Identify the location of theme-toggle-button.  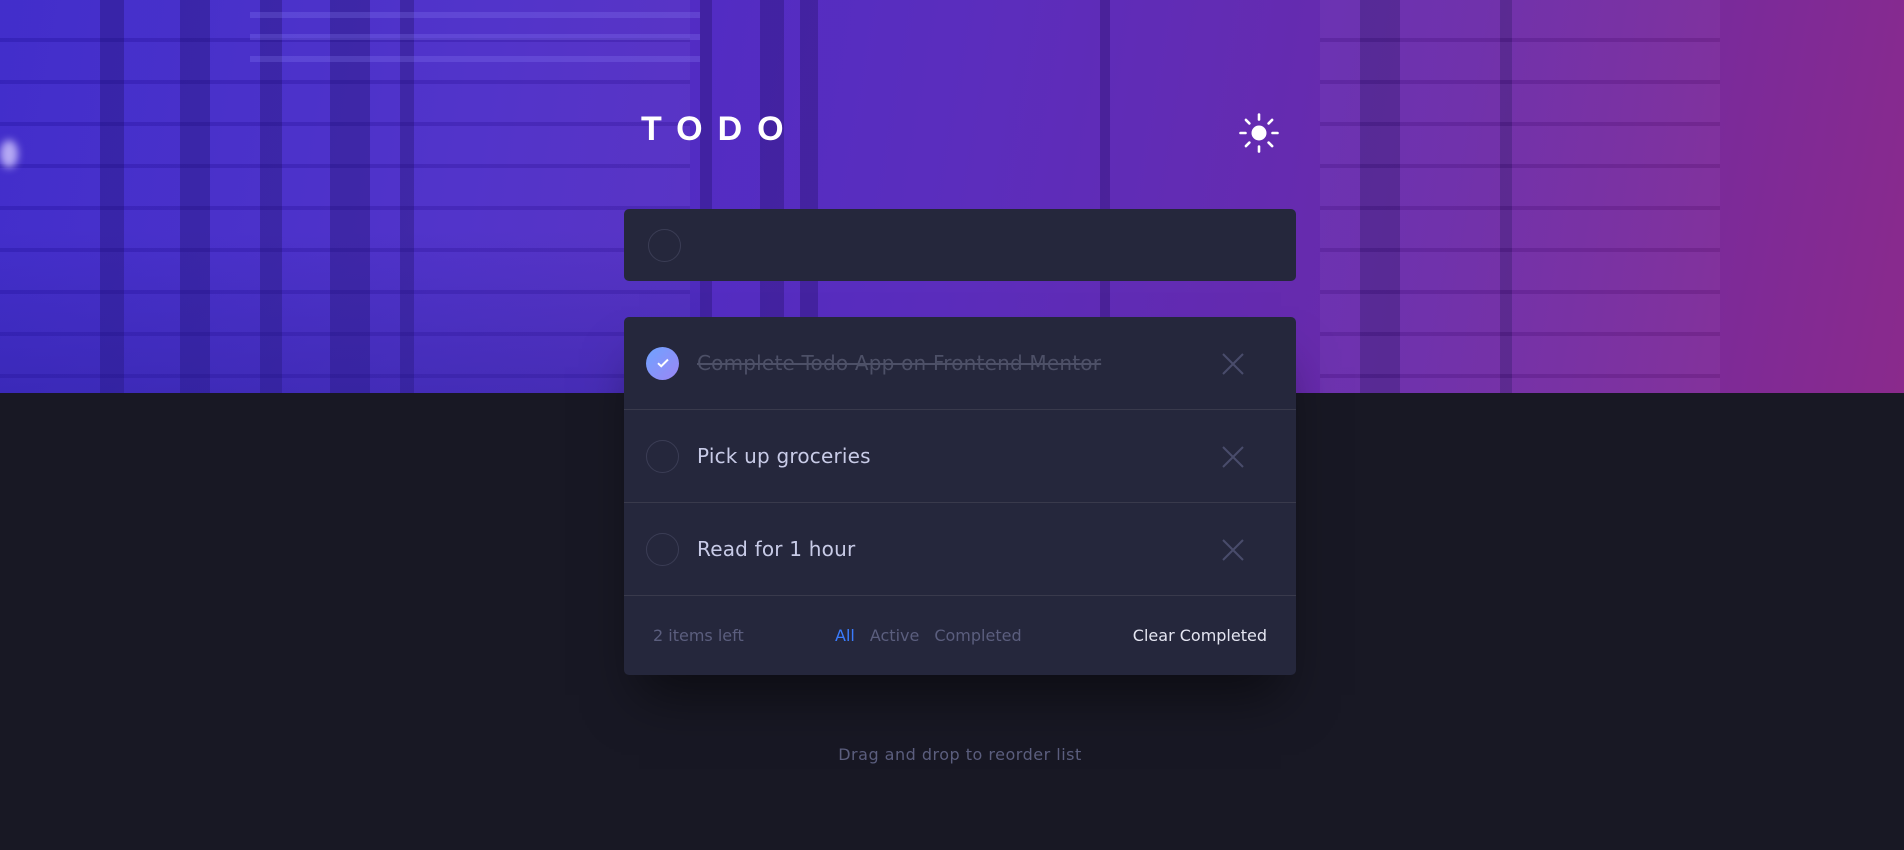
(1259, 133).